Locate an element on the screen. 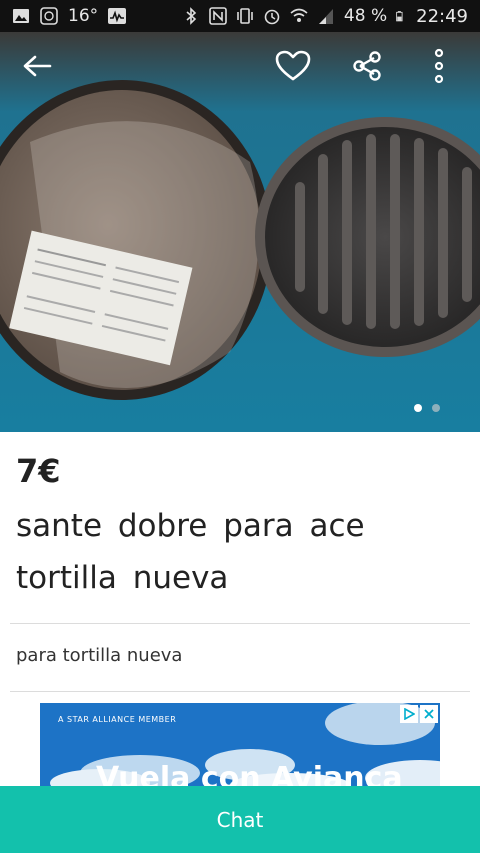  pagination-dot-active is located at coordinates (418, 408).